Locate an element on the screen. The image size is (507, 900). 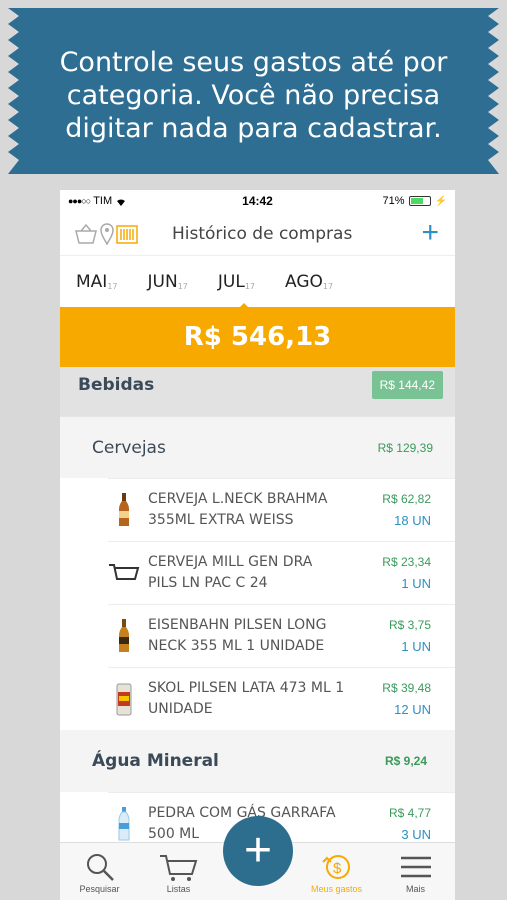
tab-label: Mais is located at coordinates (415, 889).